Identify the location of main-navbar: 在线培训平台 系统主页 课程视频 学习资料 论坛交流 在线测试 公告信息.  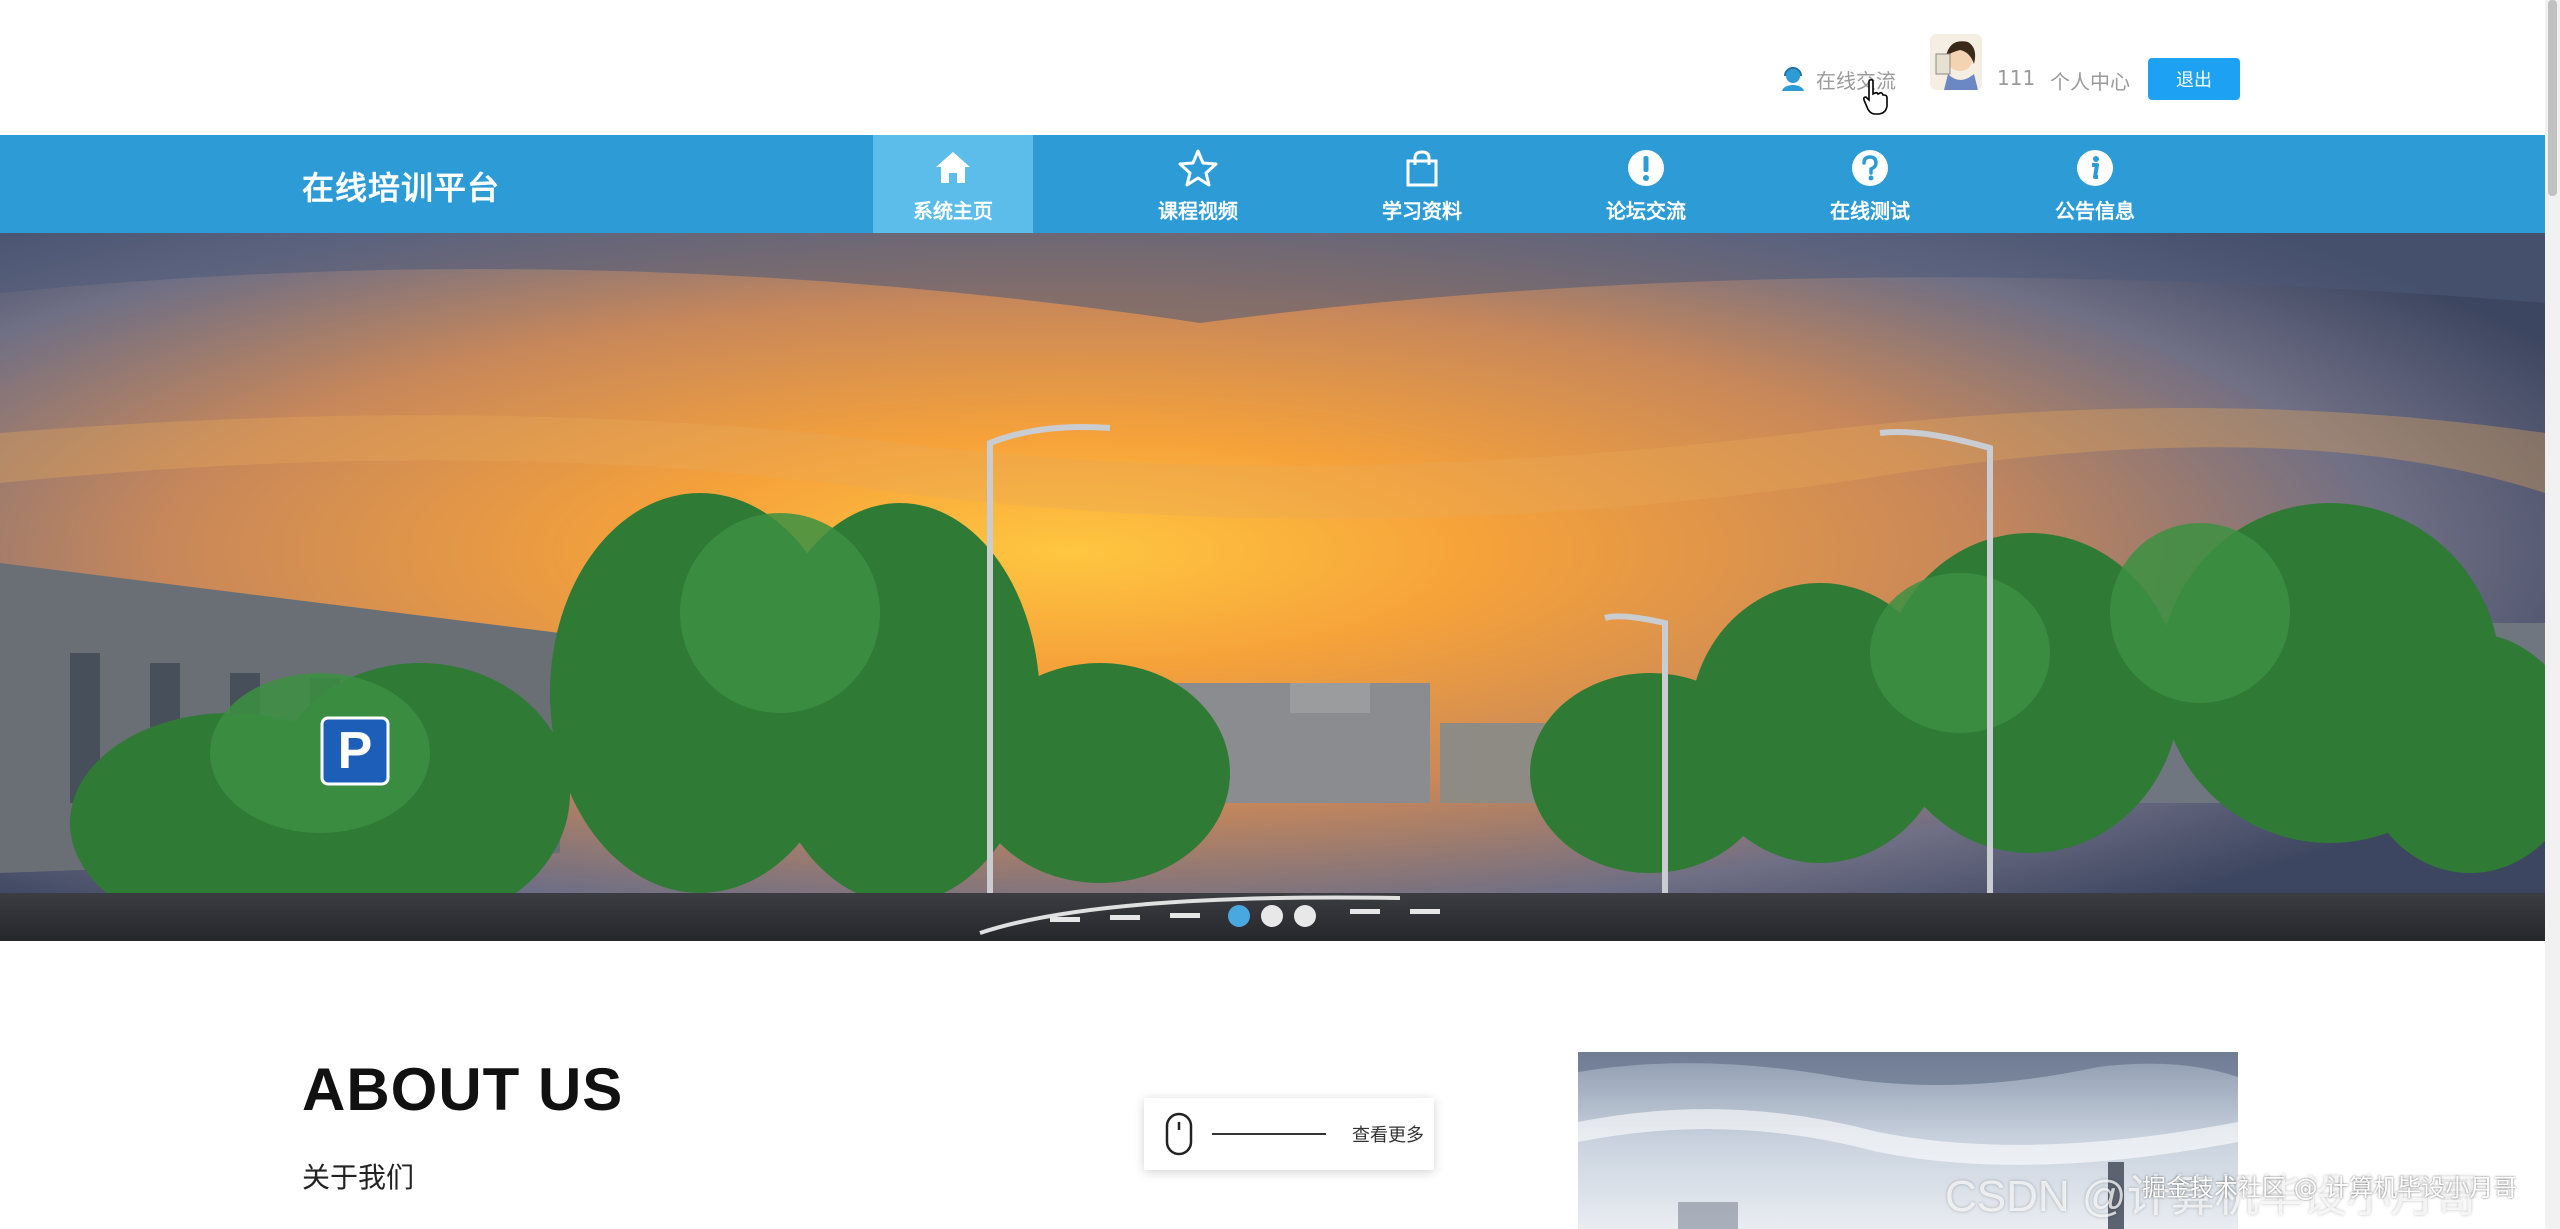
(1272, 184).